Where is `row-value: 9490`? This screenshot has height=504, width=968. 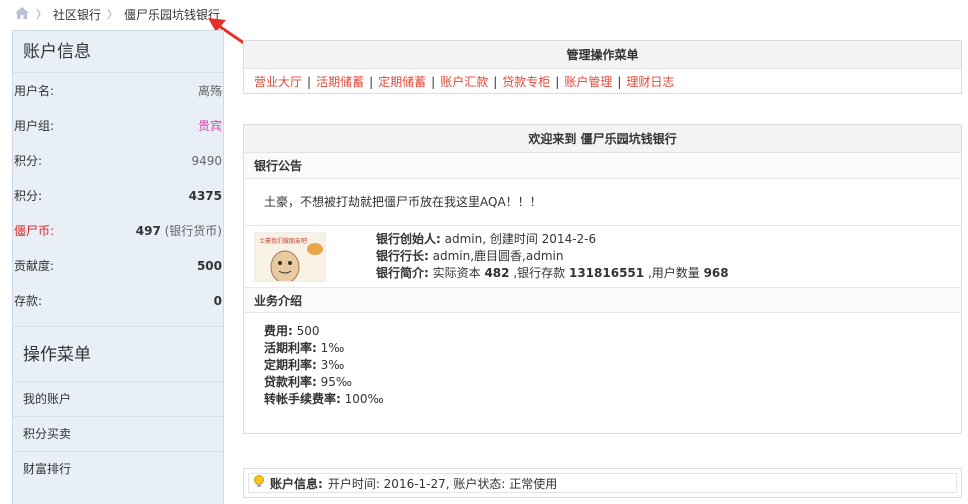
row-value: 9490 is located at coordinates (206, 160).